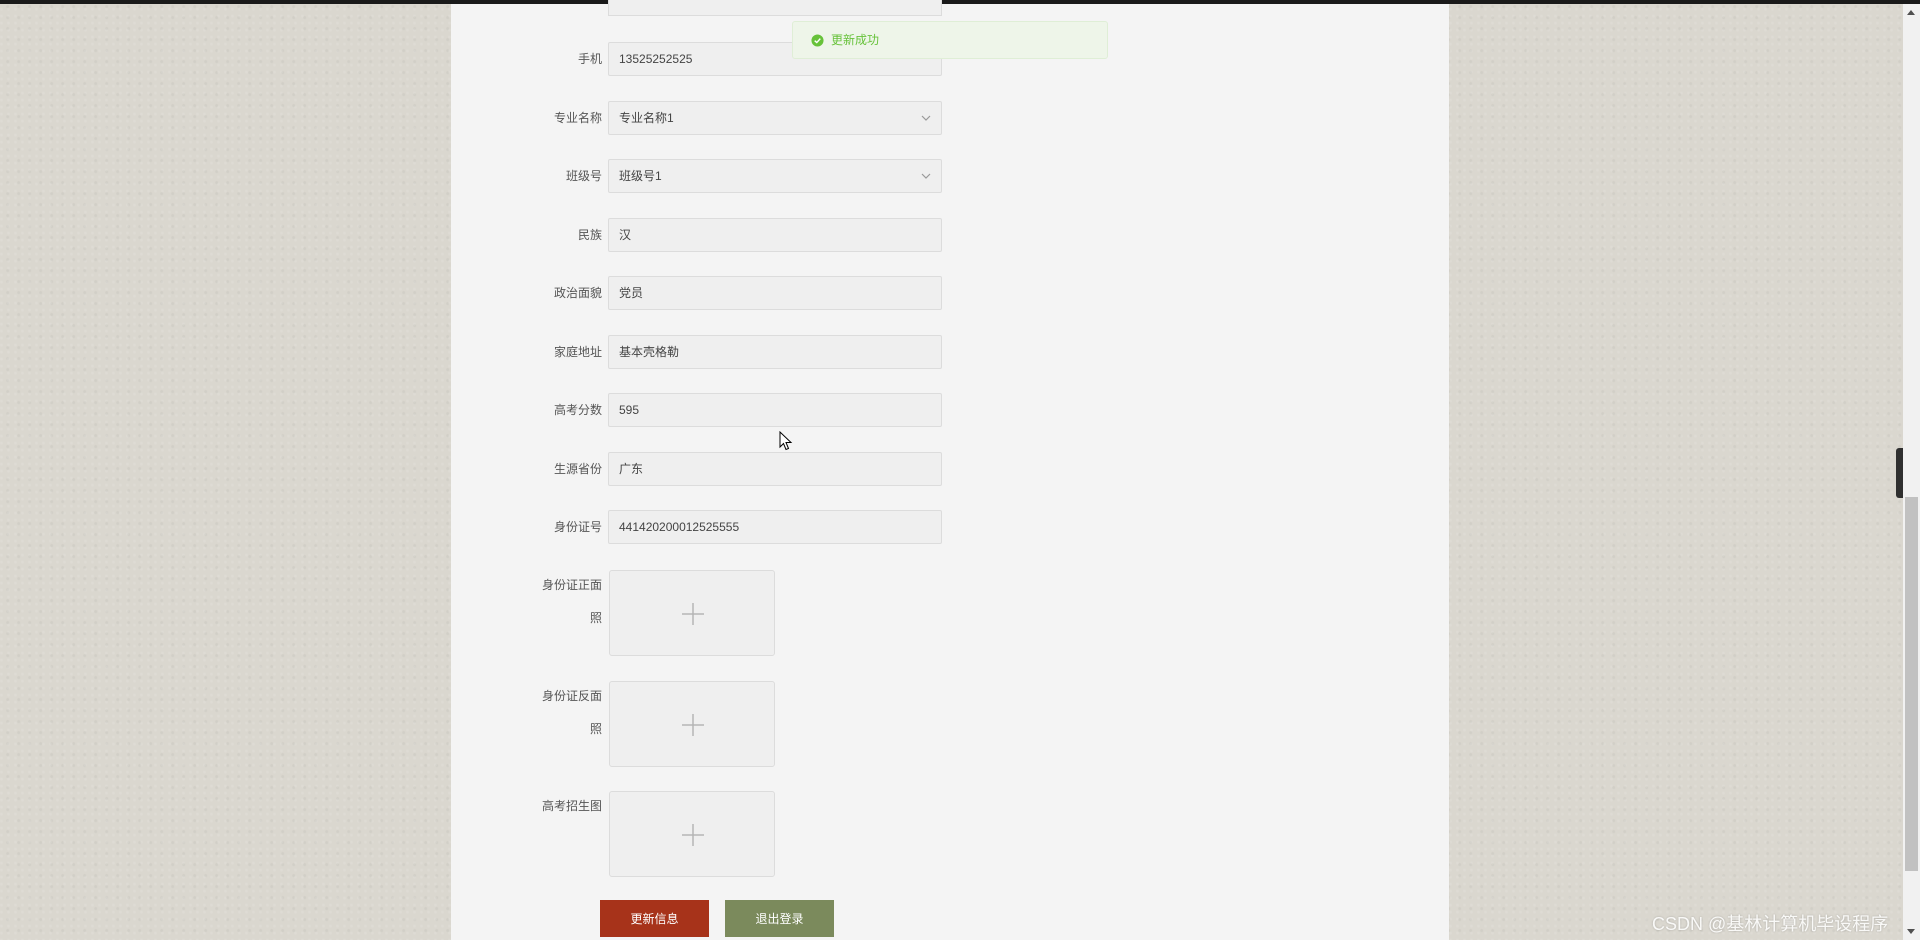  What do you see at coordinates (1770, 924) in the screenshot?
I see `watermark-text: CSDN @基林计算机毕设程序` at bounding box center [1770, 924].